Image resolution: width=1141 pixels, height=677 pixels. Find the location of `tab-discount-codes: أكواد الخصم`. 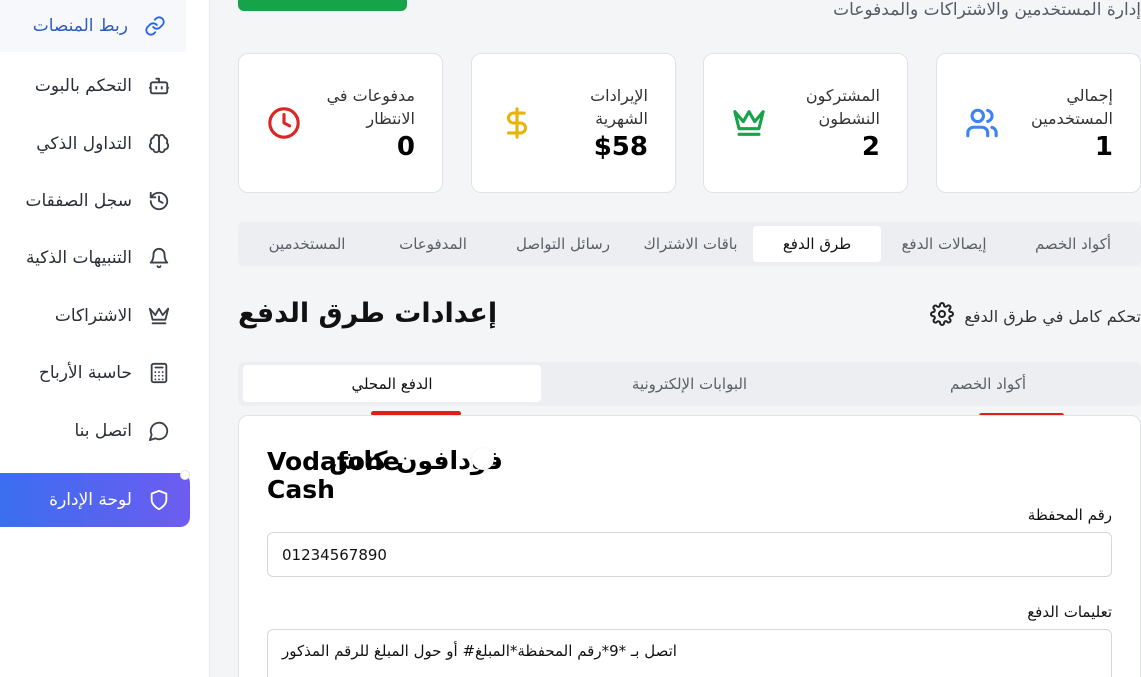

tab-discount-codes: أكواد الخصم is located at coordinates (1073, 244).